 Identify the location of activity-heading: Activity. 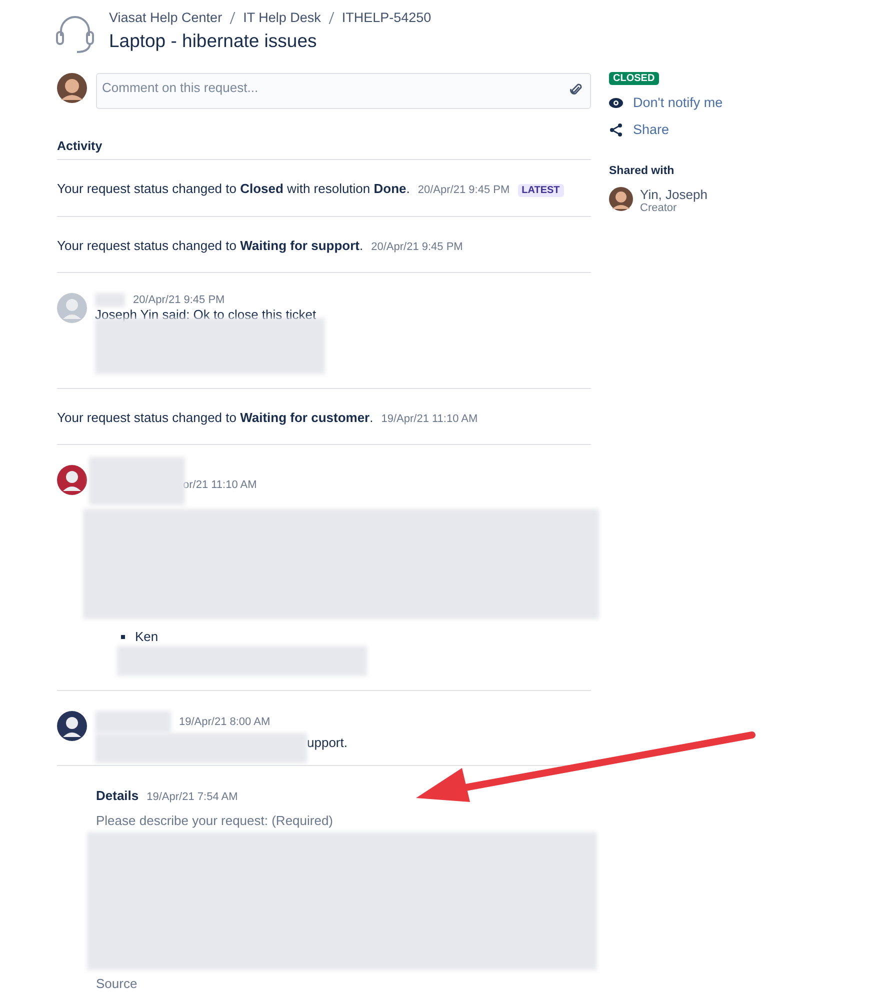
(324, 149).